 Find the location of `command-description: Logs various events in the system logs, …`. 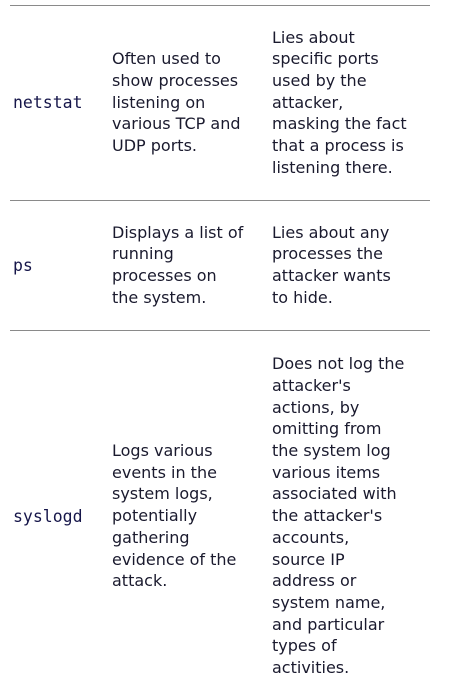

command-description: Logs various events in the system logs, … is located at coordinates (174, 516).